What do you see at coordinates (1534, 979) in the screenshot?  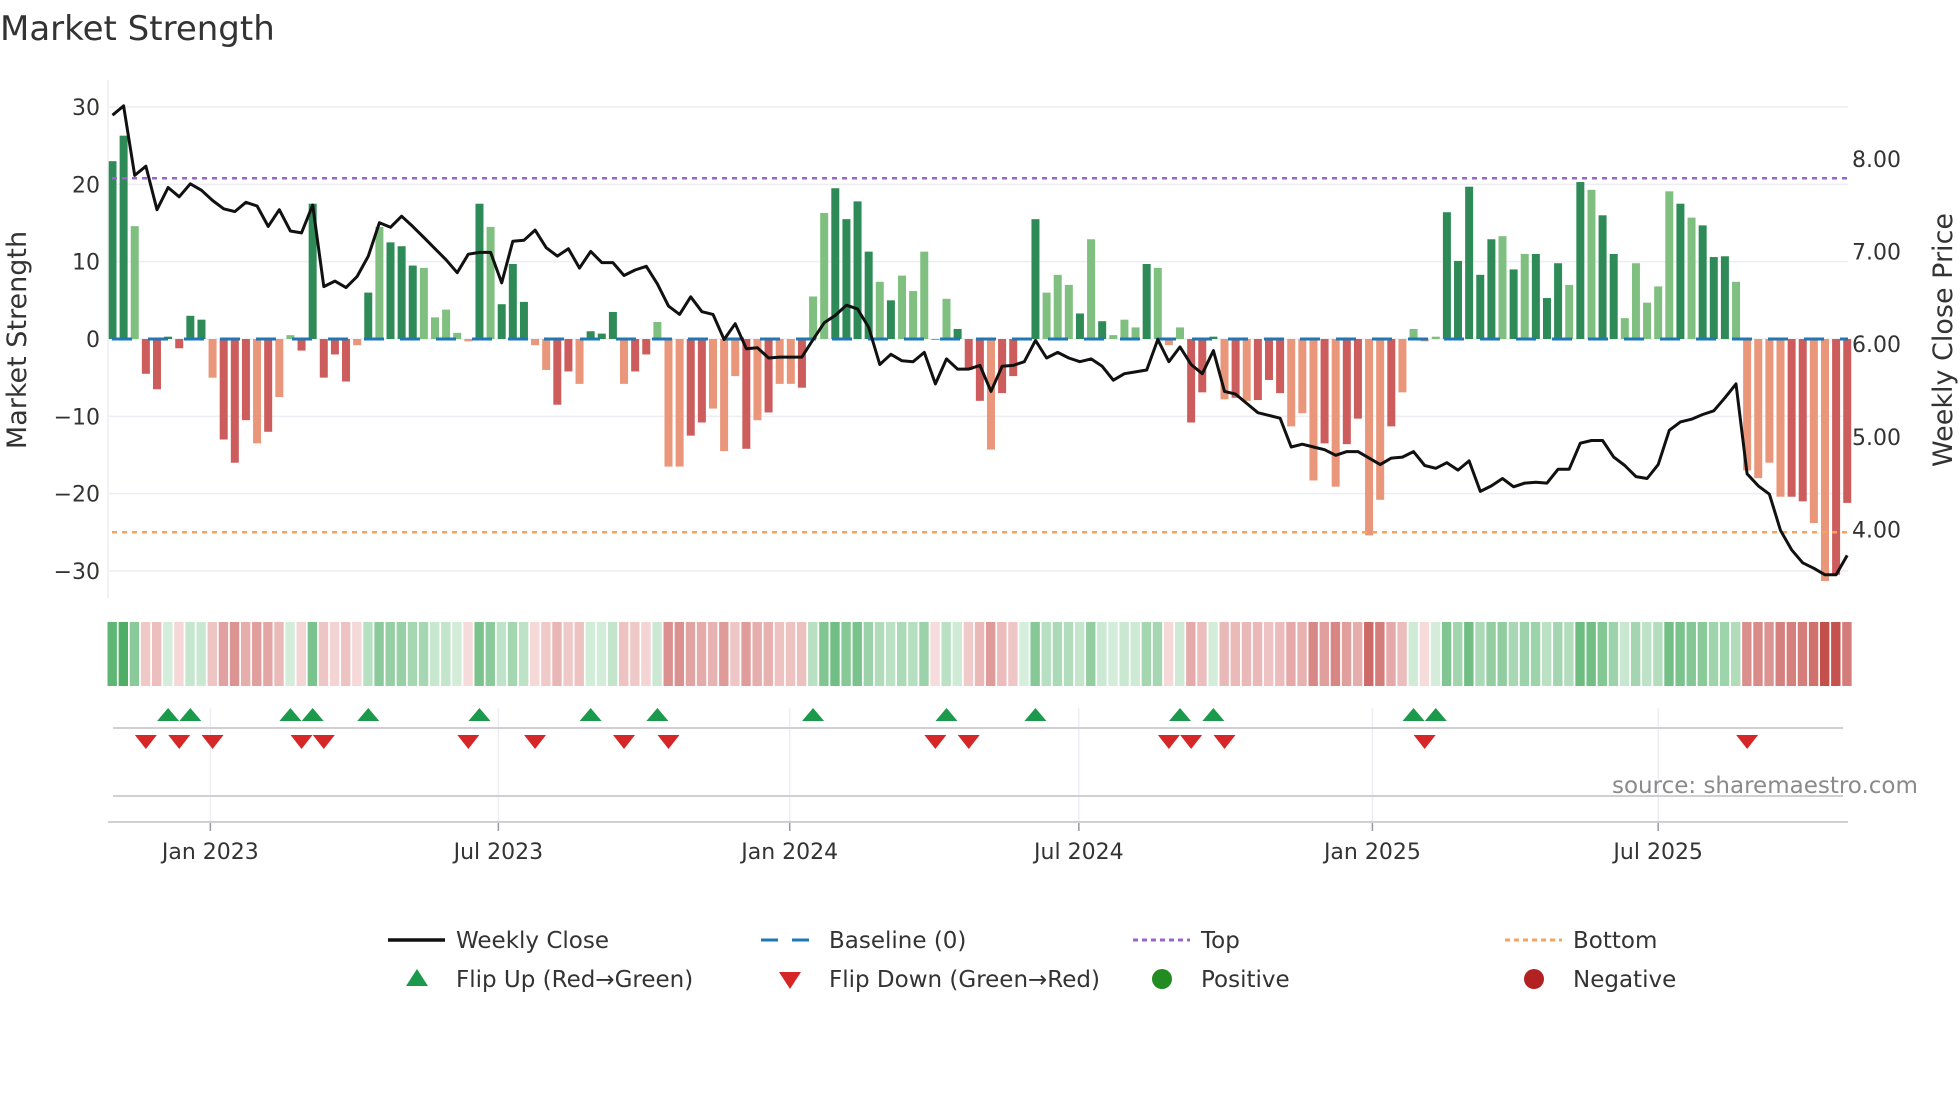 I see `legend-negative-icon` at bounding box center [1534, 979].